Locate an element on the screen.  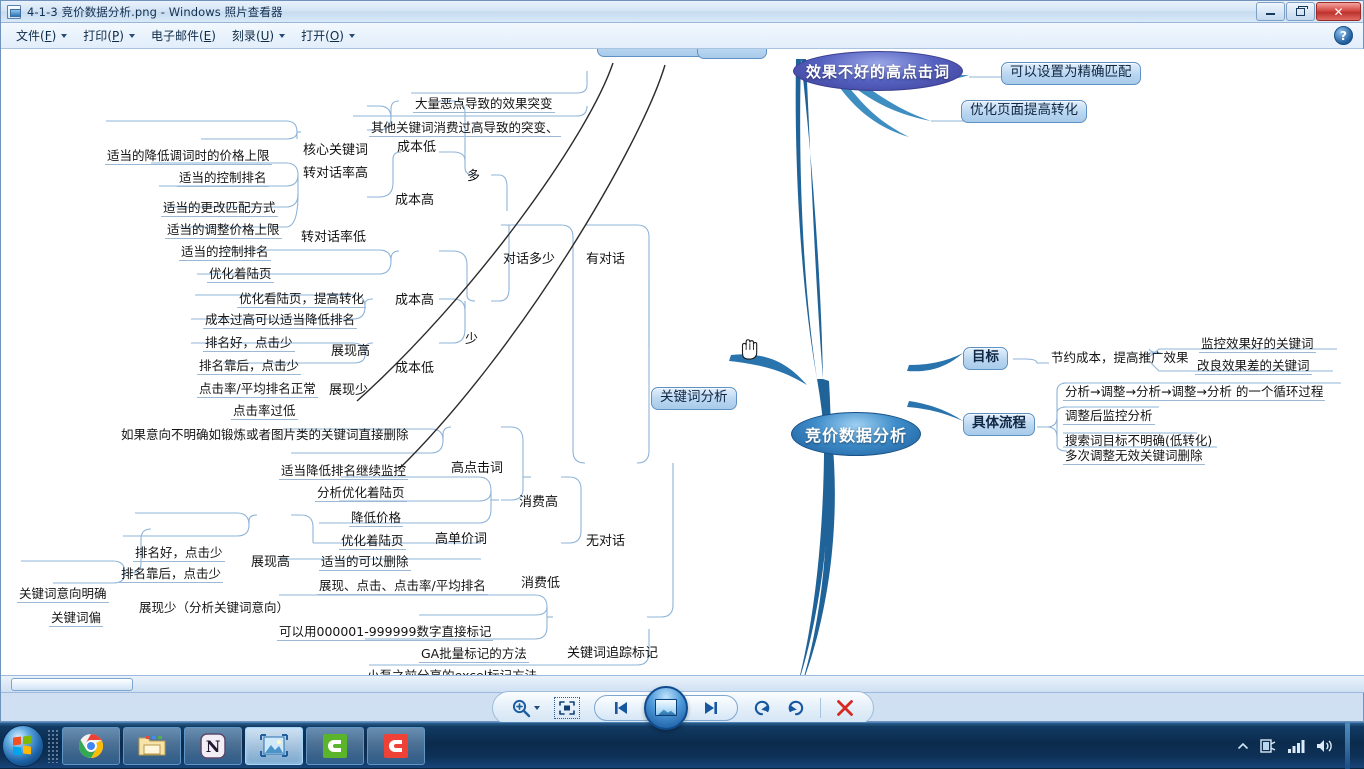
mindmap-node-optimize-page: 优化页面提高转化 is located at coordinates (1024, 111).